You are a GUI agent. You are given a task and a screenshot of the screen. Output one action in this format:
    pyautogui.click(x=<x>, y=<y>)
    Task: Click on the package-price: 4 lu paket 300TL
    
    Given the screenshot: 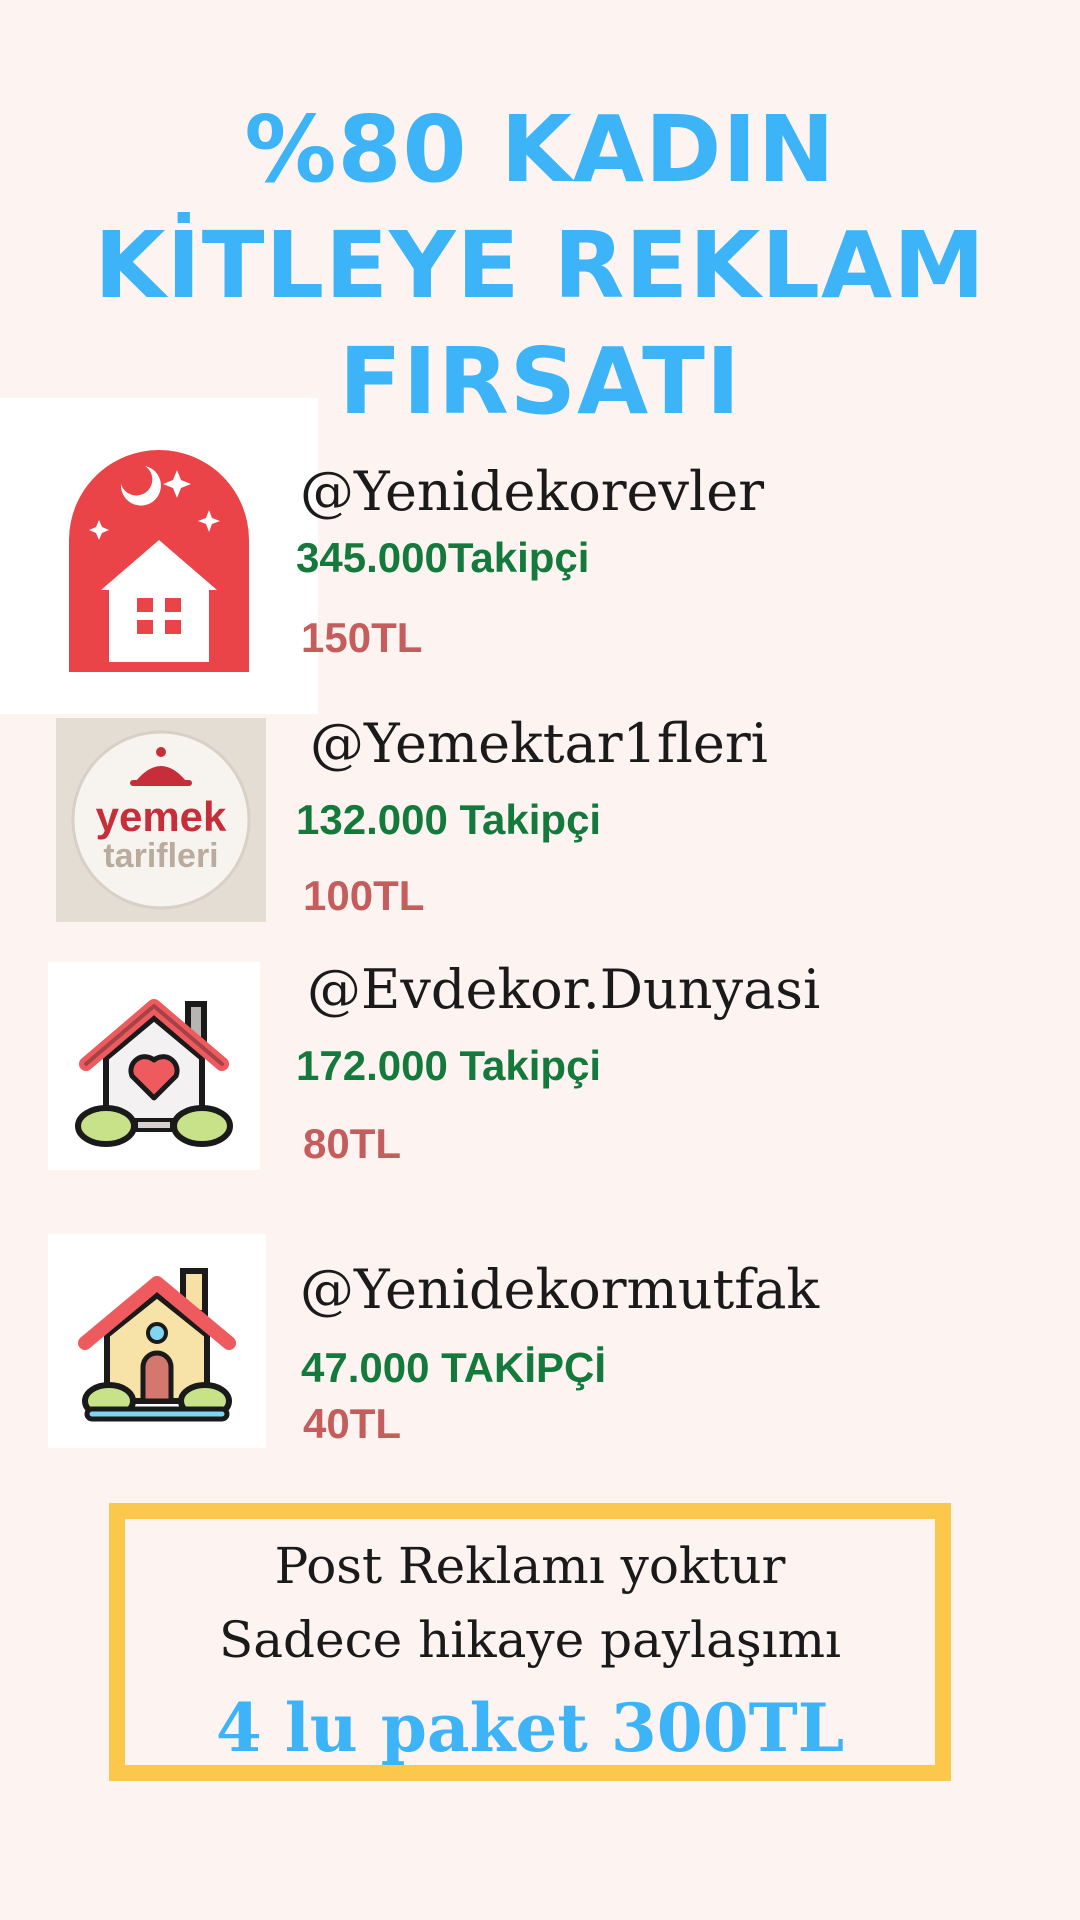 What is the action you would take?
    pyautogui.click(x=530, y=1728)
    